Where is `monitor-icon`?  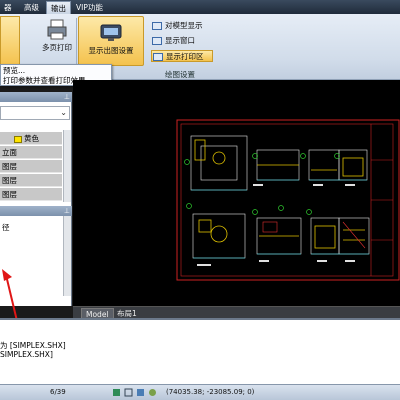 monitor-icon is located at coordinates (111, 32).